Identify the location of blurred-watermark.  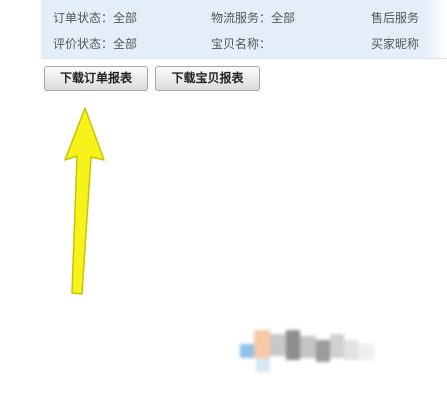
(310, 352).